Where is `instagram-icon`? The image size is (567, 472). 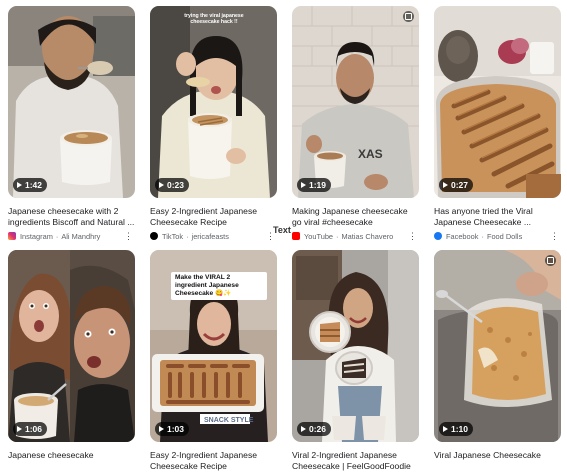
instagram-icon is located at coordinates (12, 236).